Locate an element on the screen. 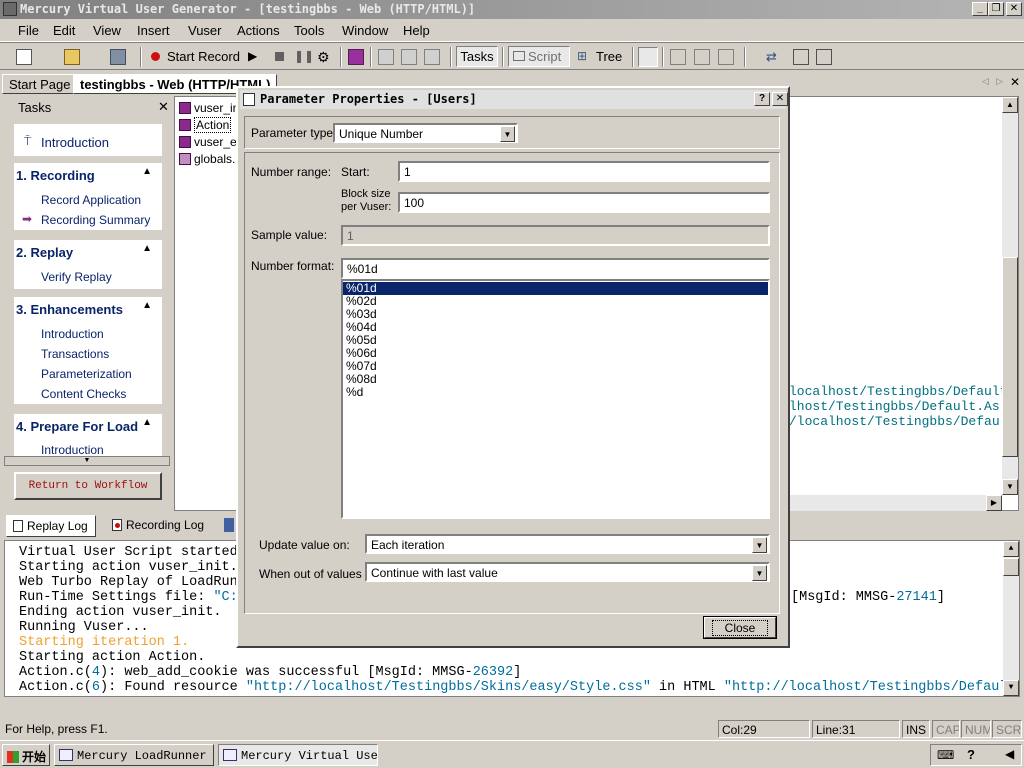  log-vscrollbar: ▲ ▼ is located at coordinates (1011, 618).